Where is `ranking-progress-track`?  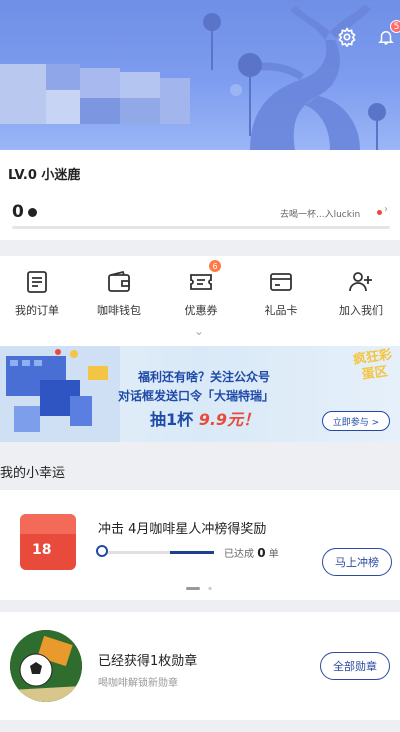
ranking-progress-track is located at coordinates (158, 552).